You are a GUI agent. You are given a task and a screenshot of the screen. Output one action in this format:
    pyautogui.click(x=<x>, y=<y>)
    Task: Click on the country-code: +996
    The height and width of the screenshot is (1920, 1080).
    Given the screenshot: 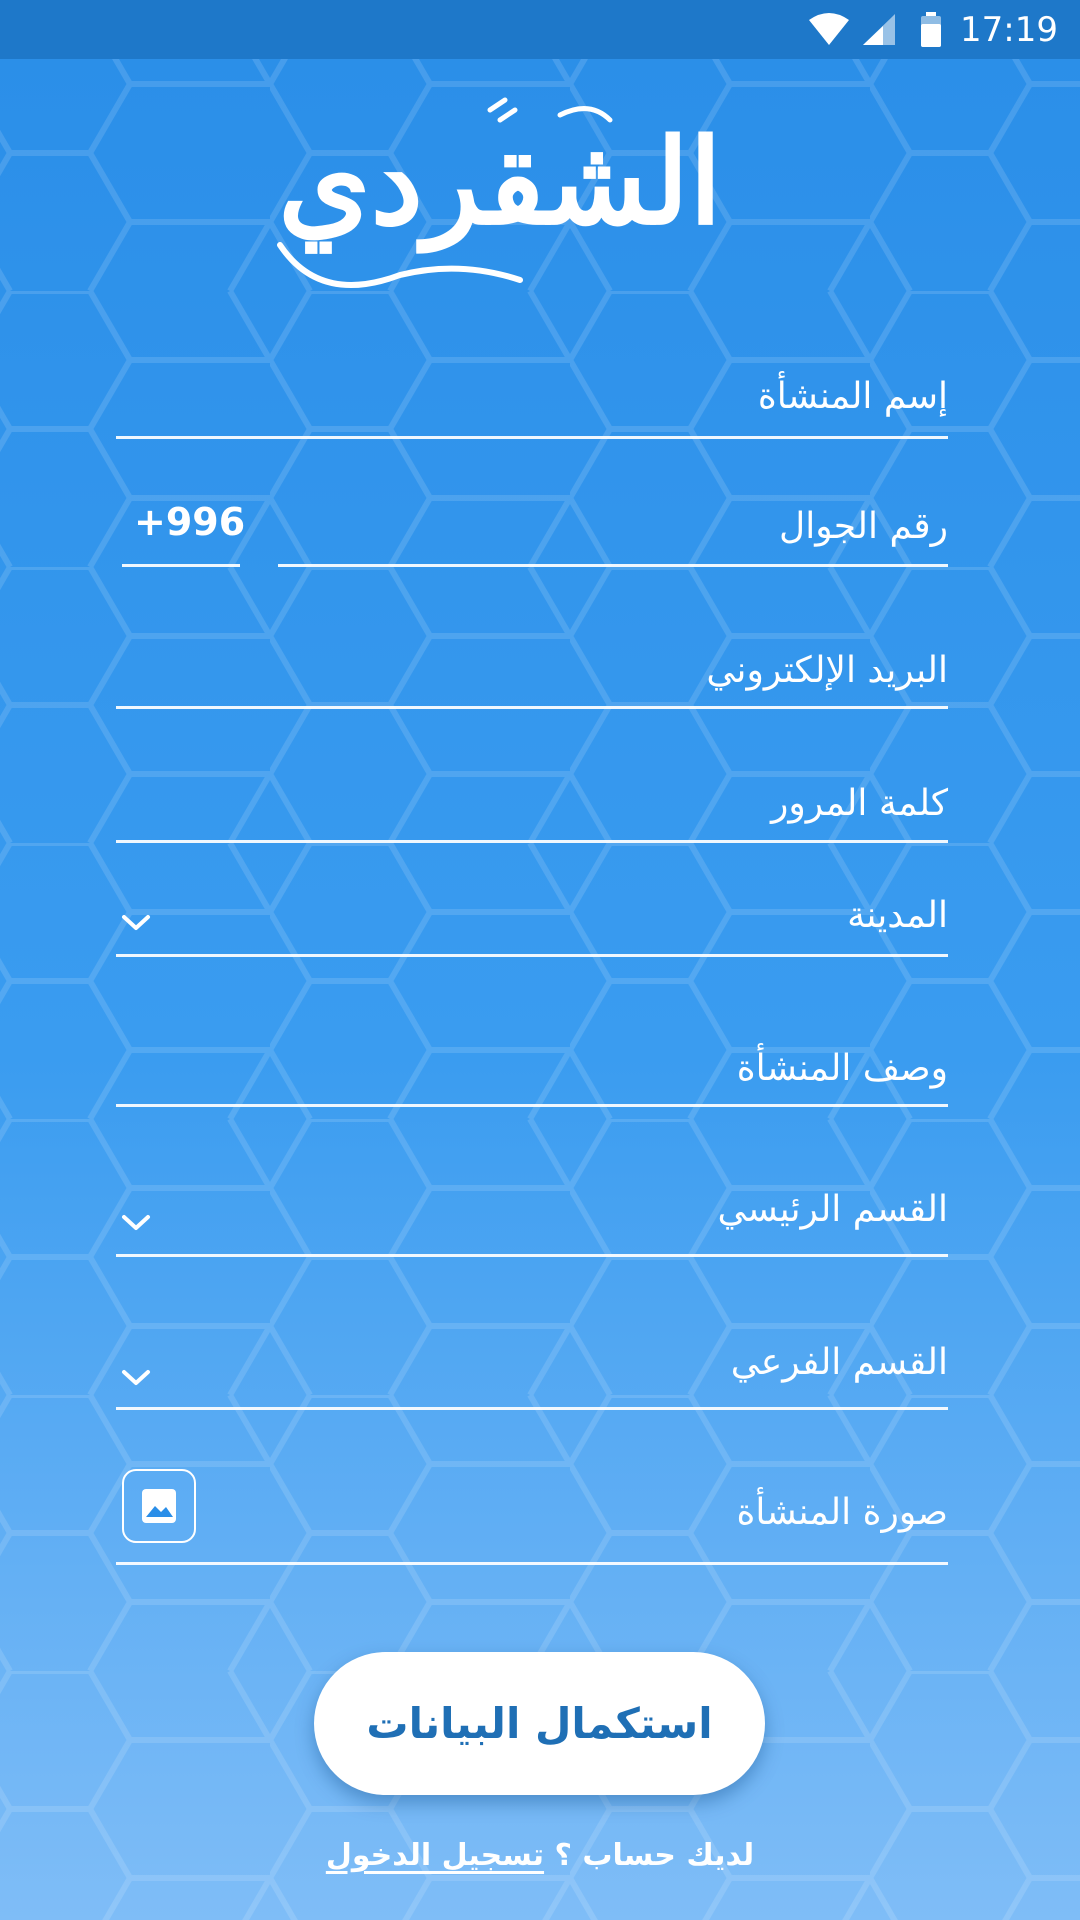 What is the action you would take?
    pyautogui.click(x=190, y=522)
    